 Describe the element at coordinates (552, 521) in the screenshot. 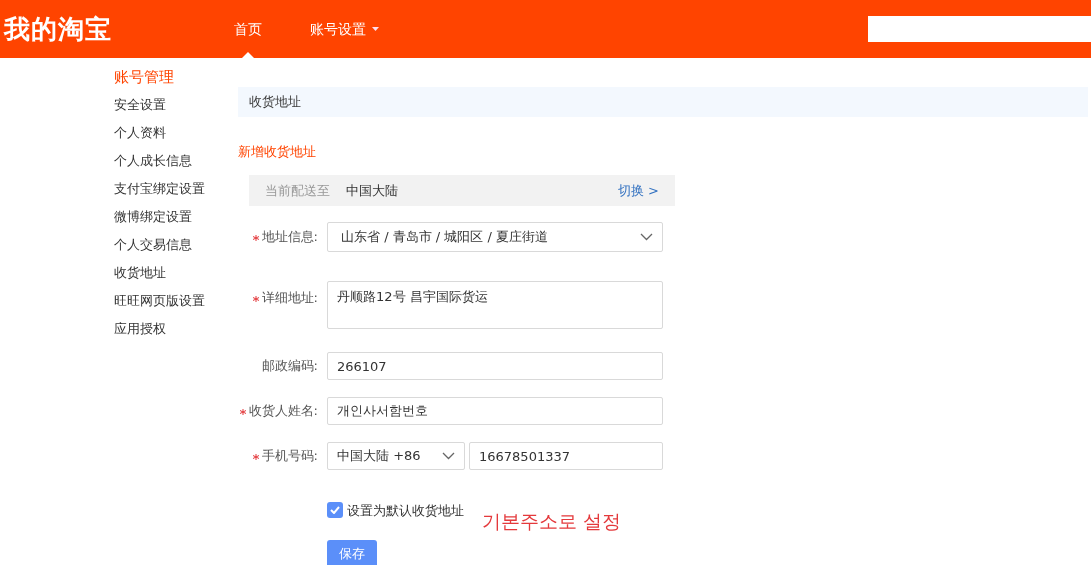

I see `annotation-text: 기본주소로 설정` at that location.